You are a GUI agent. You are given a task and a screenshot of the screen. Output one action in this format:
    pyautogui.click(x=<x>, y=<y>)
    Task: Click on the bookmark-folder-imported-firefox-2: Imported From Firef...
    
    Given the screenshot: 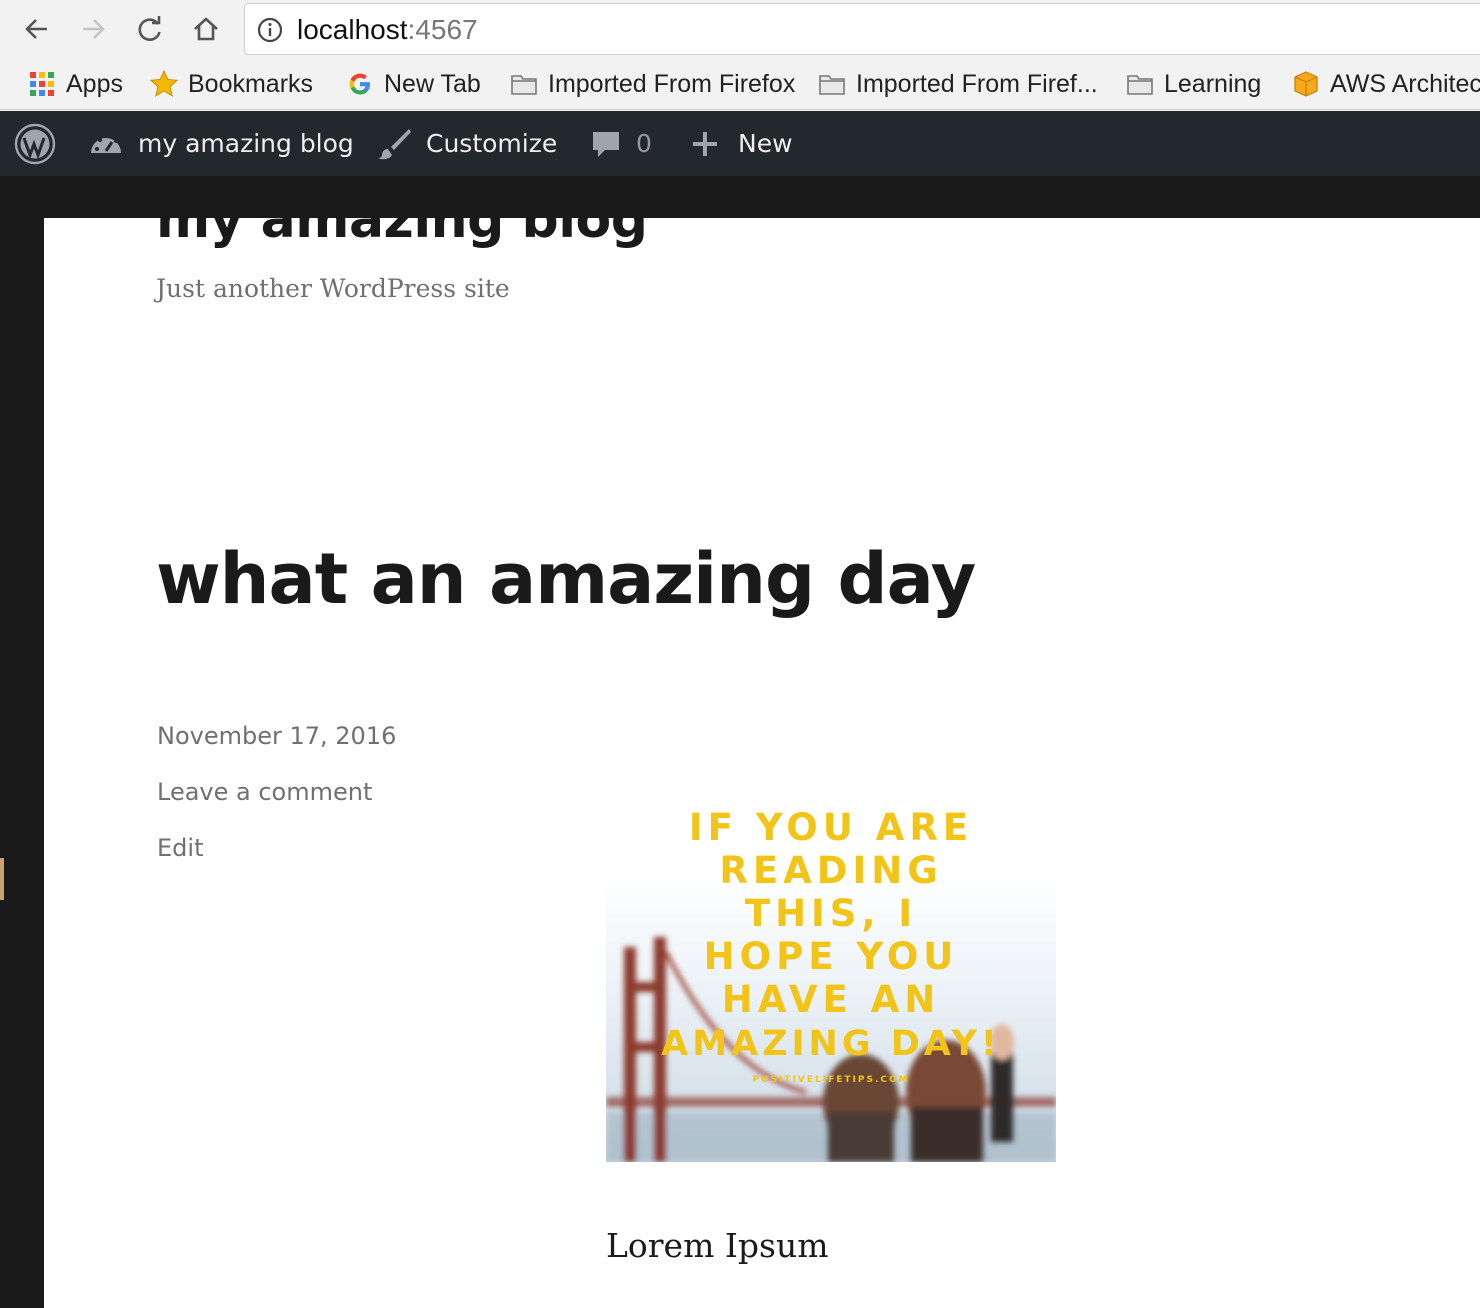 What is the action you would take?
    pyautogui.click(x=958, y=84)
    